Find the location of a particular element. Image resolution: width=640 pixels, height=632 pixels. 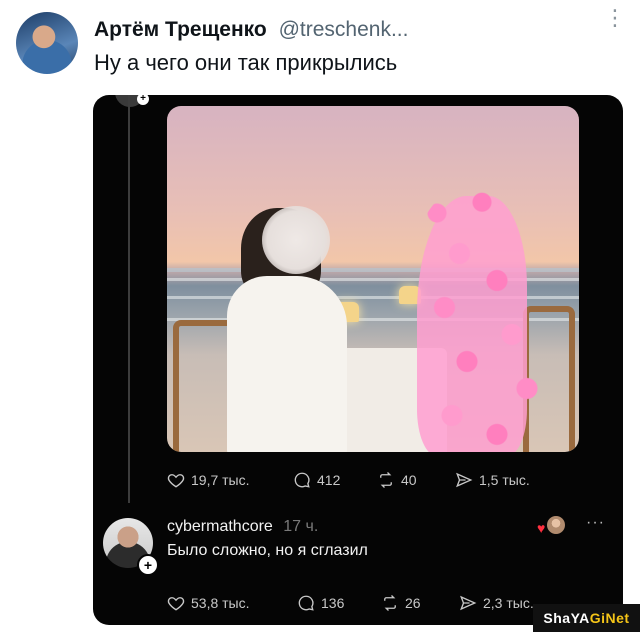

more-options-icon: ⋮ is located at coordinates (615, 24).